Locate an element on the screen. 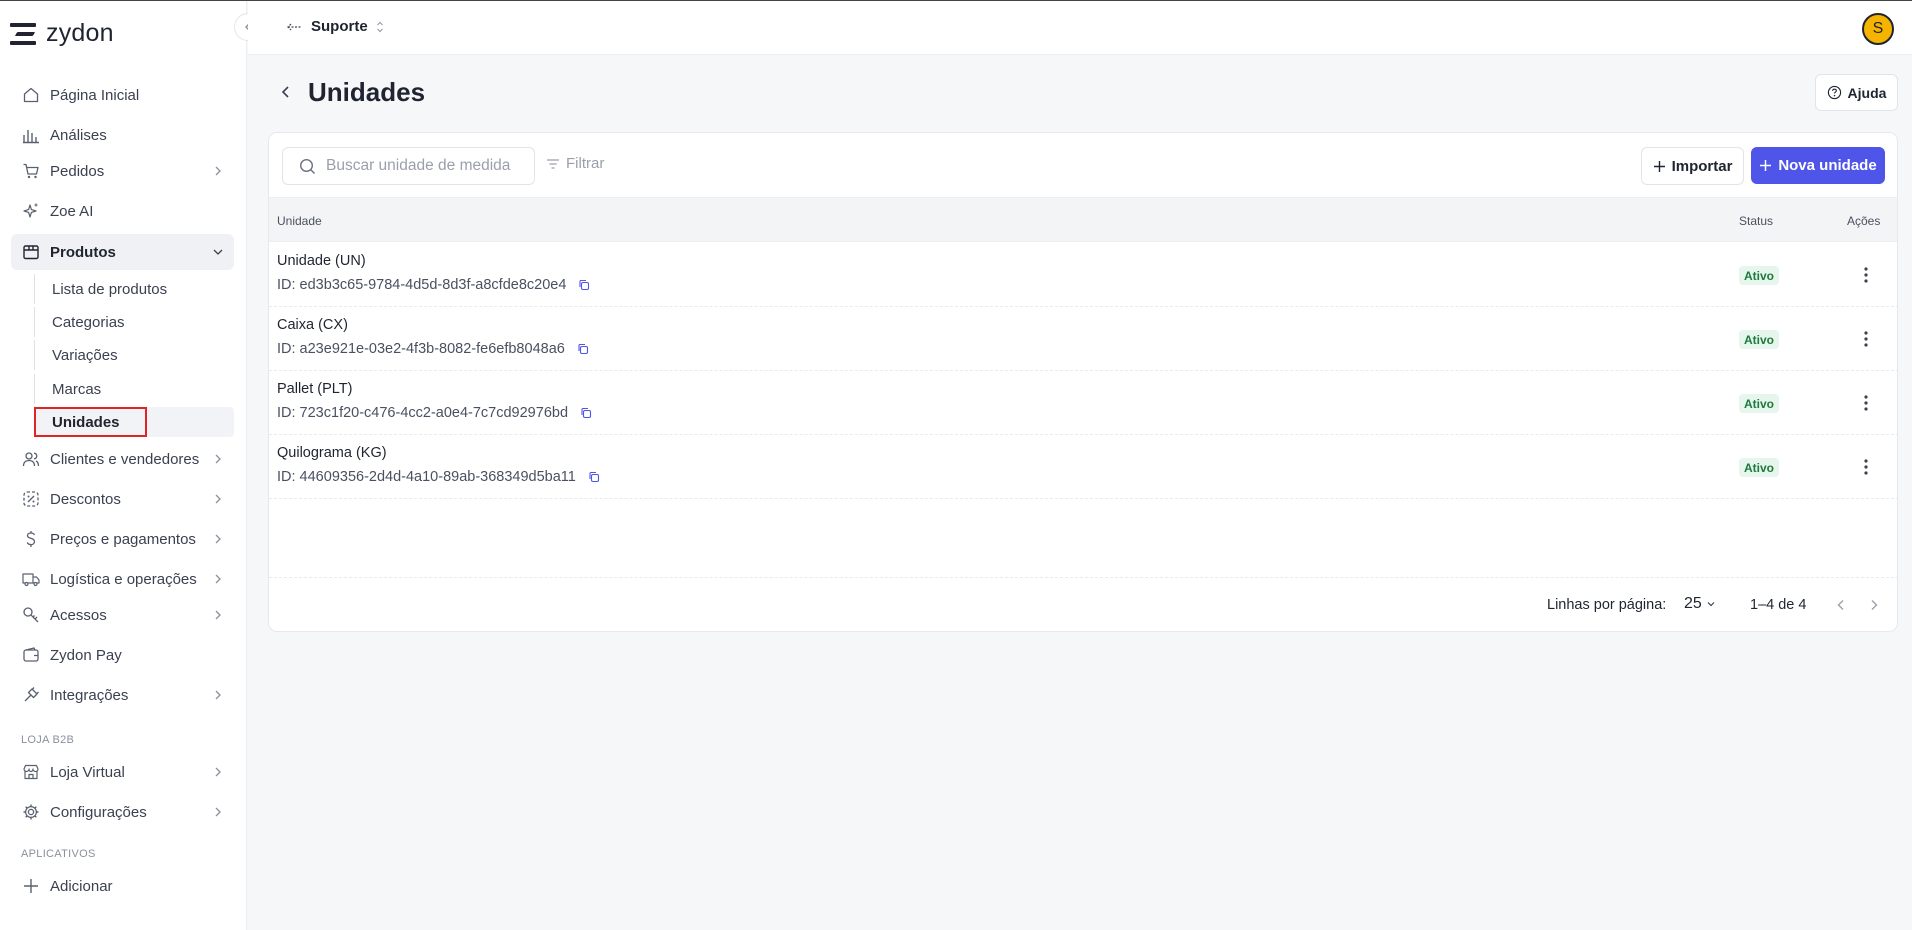  home-icon is located at coordinates (31, 95).